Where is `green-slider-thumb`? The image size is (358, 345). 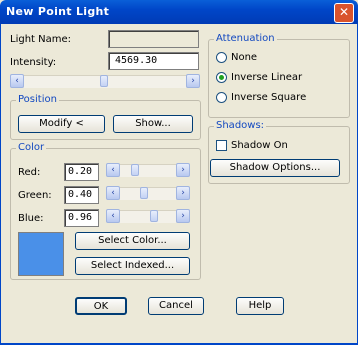 green-slider-thumb is located at coordinates (144, 193).